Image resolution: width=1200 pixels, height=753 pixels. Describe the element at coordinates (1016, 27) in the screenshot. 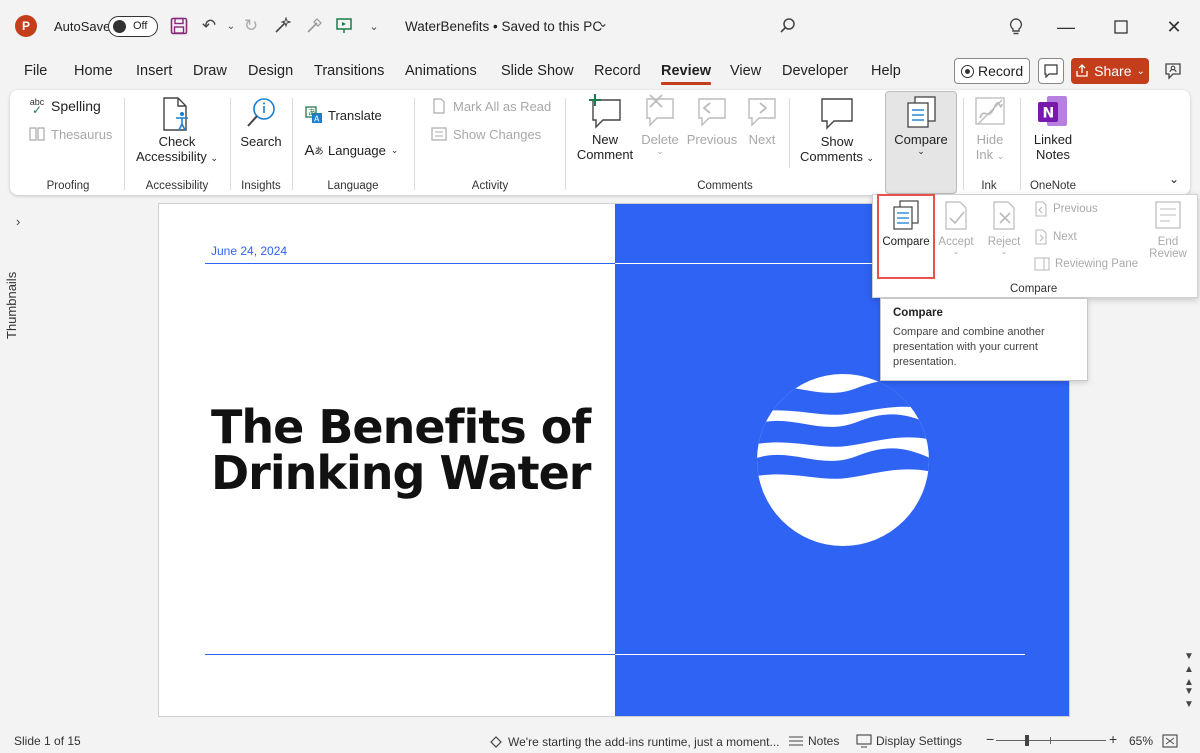

I see `lightbulb-icon` at that location.